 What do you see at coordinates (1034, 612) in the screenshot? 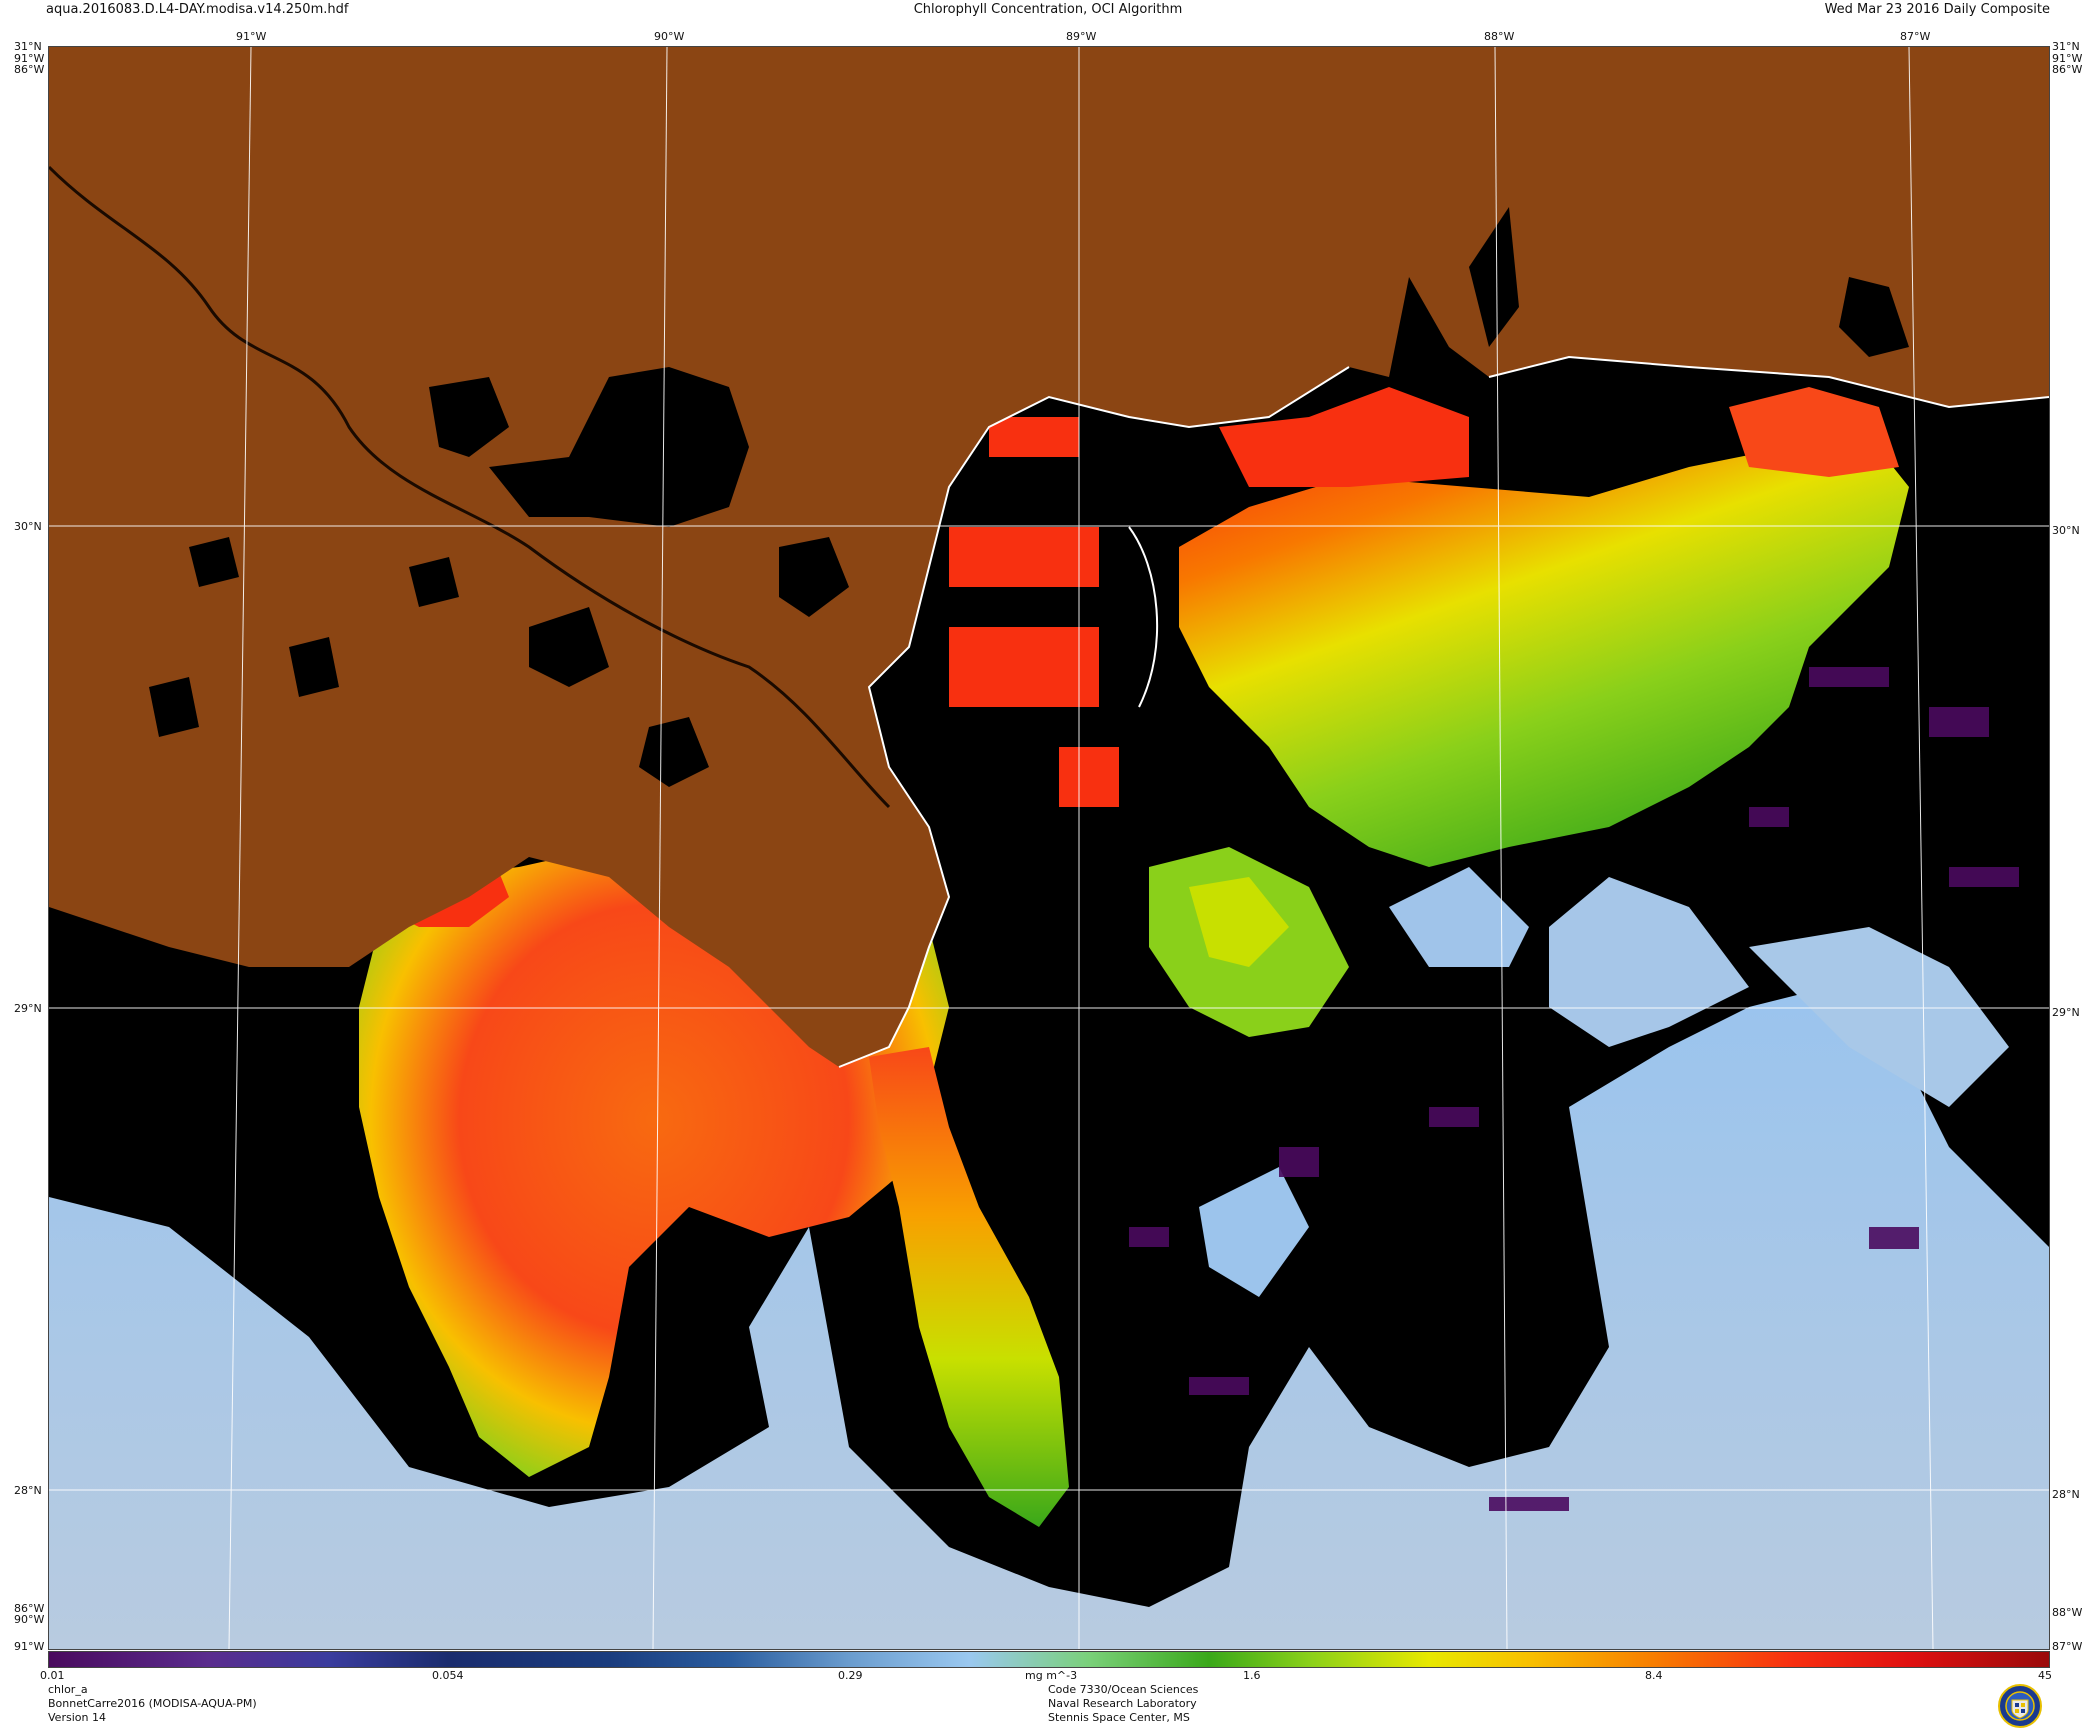
I see `nearshore-red-patches` at bounding box center [1034, 612].